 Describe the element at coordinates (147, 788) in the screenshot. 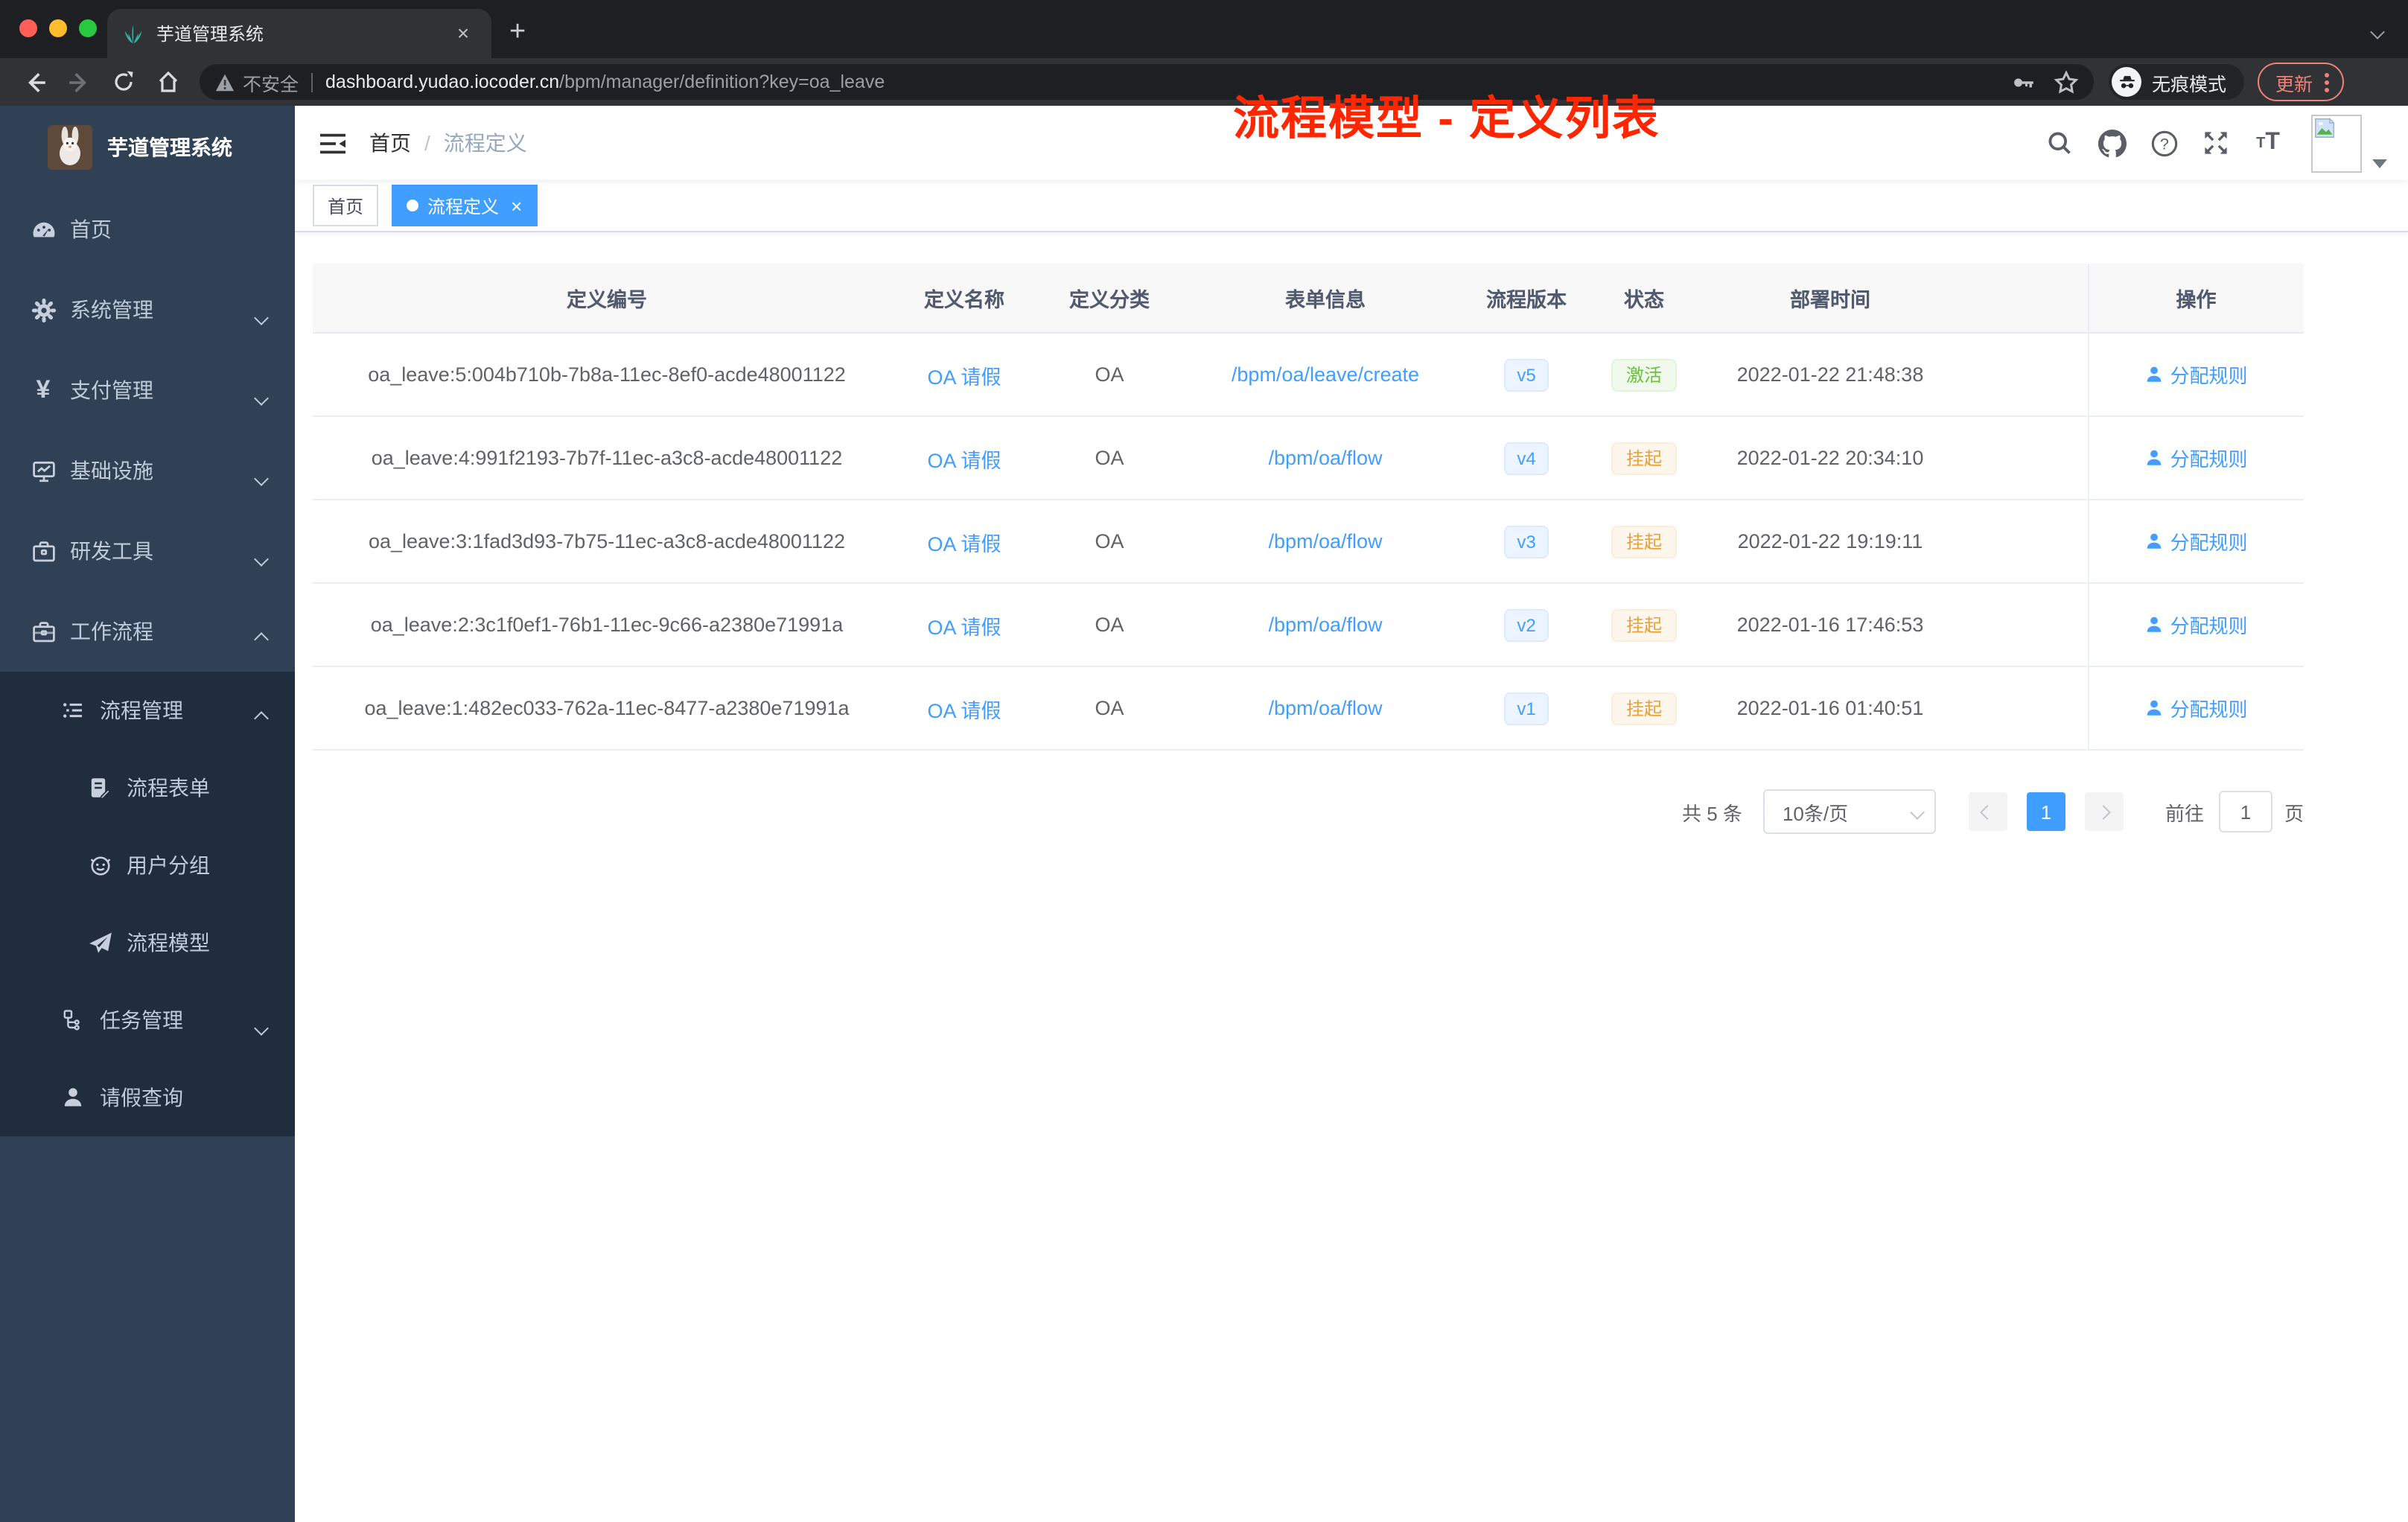

I see `sidebar-item-process-form: 流程表单` at that location.